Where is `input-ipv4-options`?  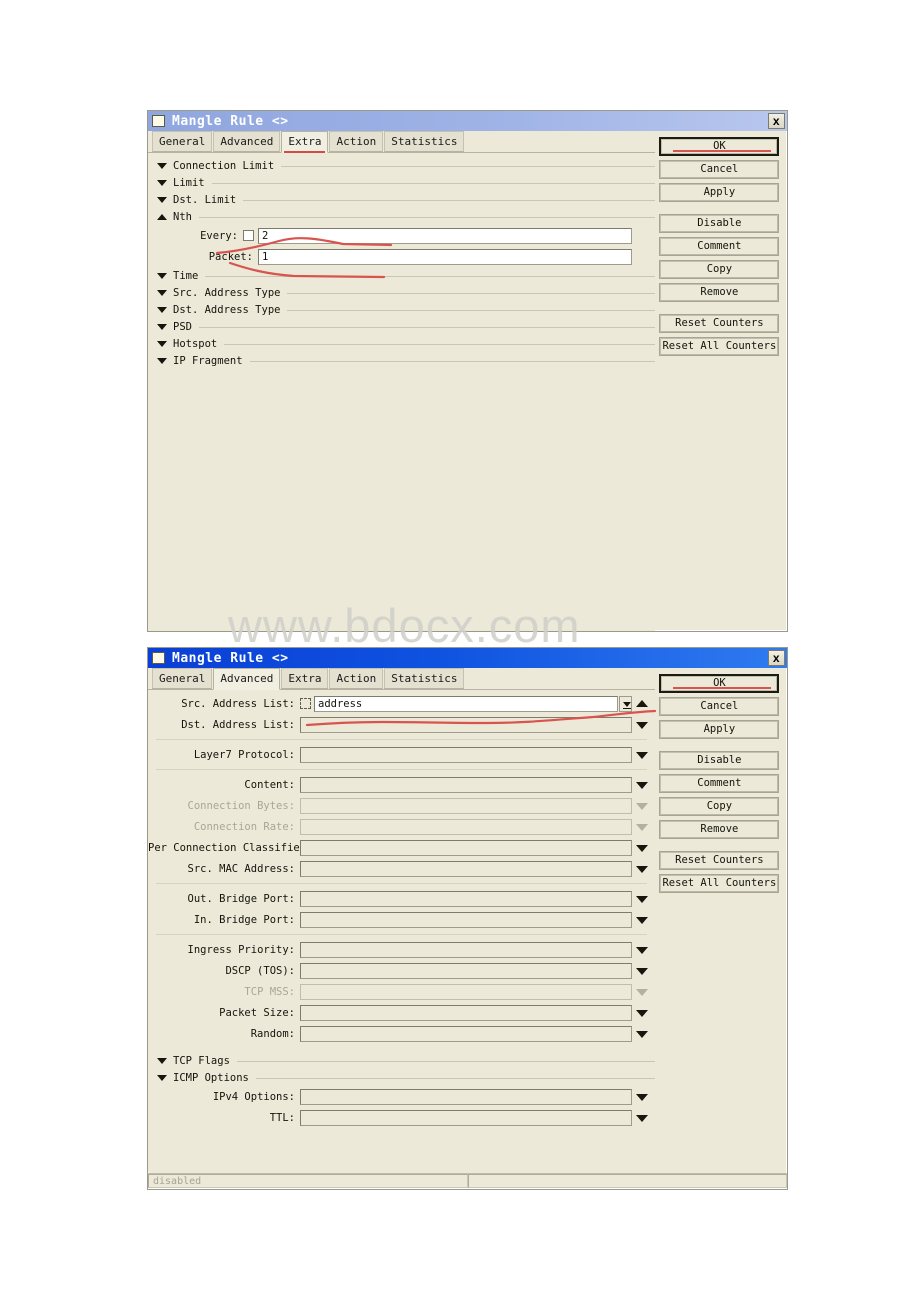 input-ipv4-options is located at coordinates (466, 1096).